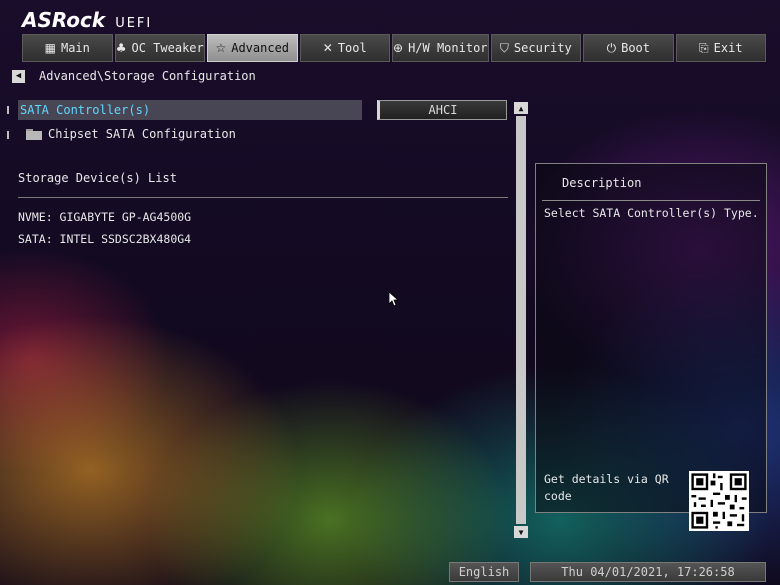  Describe the element at coordinates (75, 48) in the screenshot. I see `tab-label: Main` at that location.